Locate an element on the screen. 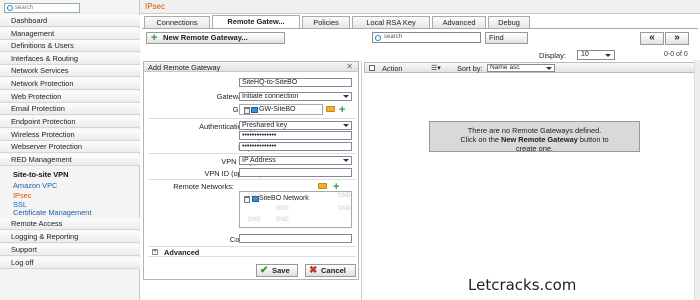  sidebar-item-red-management: RED Management is located at coordinates (70, 160).